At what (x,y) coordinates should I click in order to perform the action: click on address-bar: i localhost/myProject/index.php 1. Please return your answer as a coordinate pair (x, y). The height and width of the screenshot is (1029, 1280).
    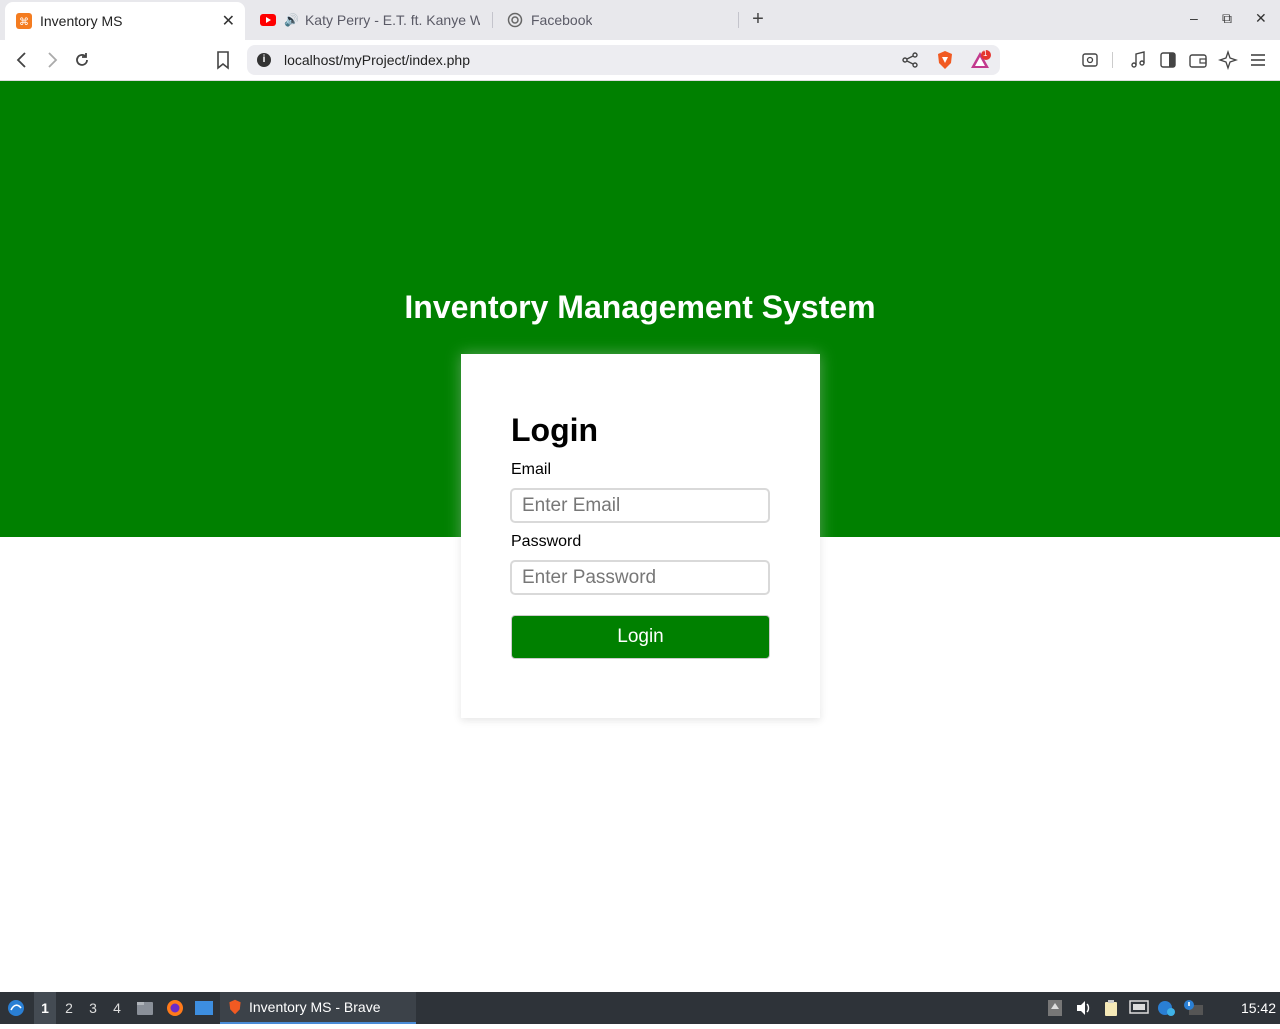
    Looking at the image, I should click on (623, 60).